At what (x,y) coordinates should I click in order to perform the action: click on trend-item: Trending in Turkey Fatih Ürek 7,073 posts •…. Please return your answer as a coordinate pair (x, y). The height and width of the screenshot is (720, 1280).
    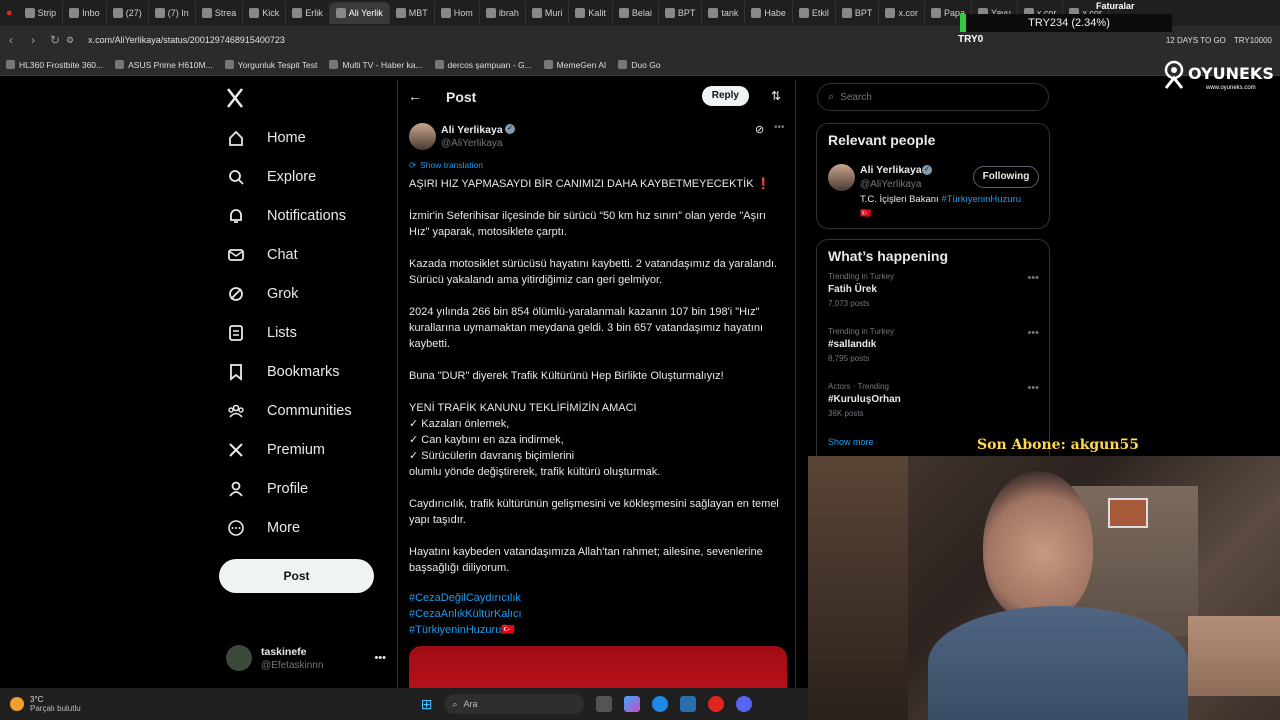
    Looking at the image, I should click on (933, 299).